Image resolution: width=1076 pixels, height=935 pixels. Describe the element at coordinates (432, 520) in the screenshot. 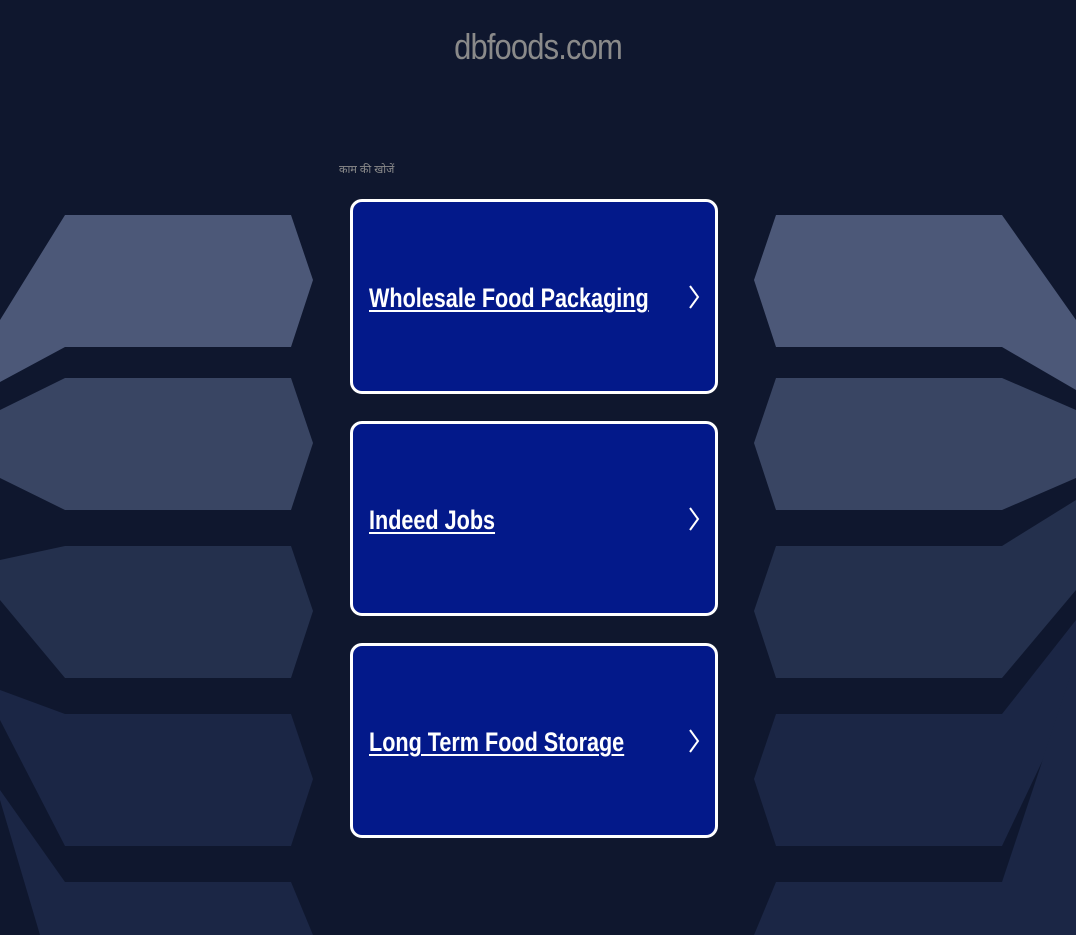

I see `search-link-label: Indeed Jobs` at that location.